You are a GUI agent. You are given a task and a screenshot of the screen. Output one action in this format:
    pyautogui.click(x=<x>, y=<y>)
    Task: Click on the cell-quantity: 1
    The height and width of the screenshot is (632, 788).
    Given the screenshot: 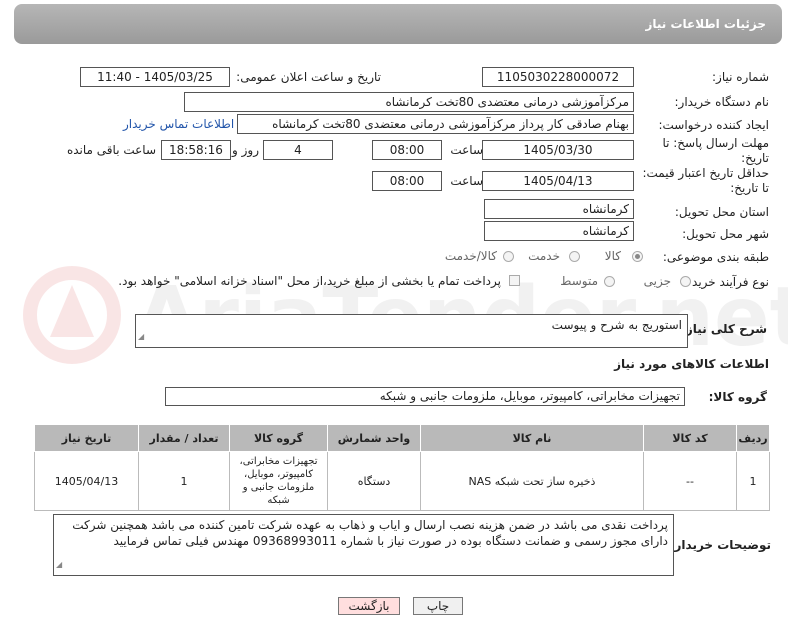 What is the action you would take?
    pyautogui.click(x=184, y=481)
    